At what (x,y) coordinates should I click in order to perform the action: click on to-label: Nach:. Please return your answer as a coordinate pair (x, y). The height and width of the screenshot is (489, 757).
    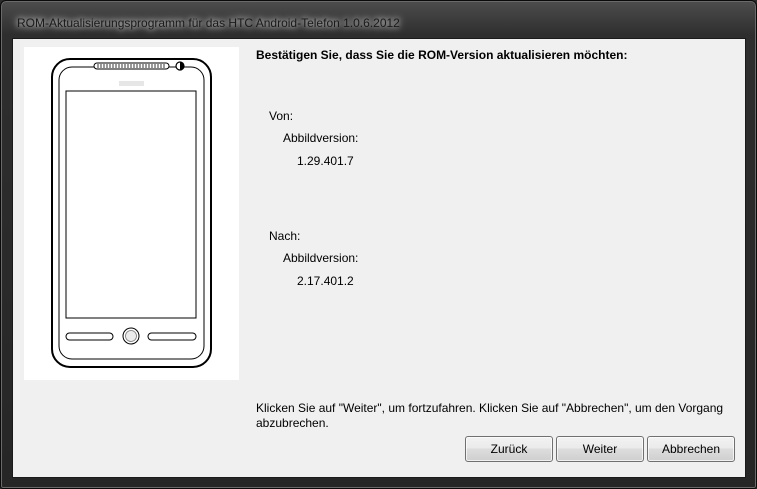
    Looking at the image, I should click on (285, 236).